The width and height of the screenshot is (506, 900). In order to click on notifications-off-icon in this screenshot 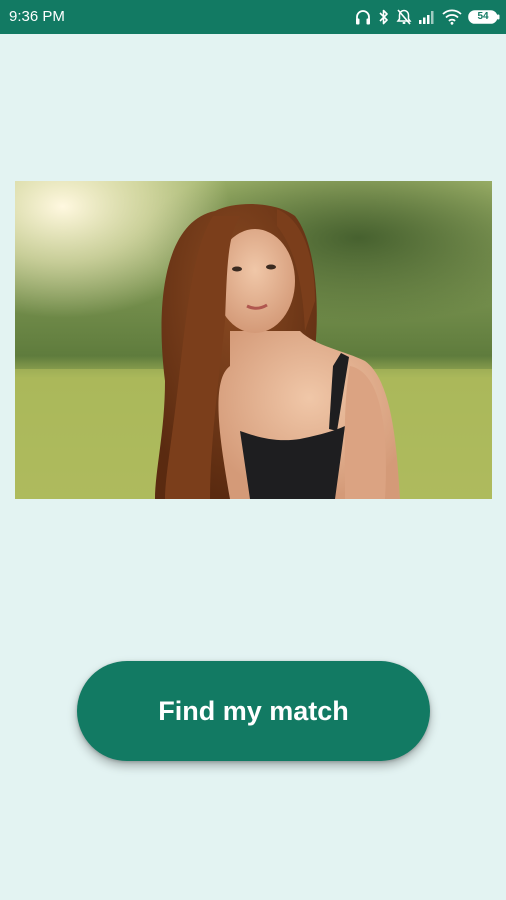, I will do `click(404, 17)`.